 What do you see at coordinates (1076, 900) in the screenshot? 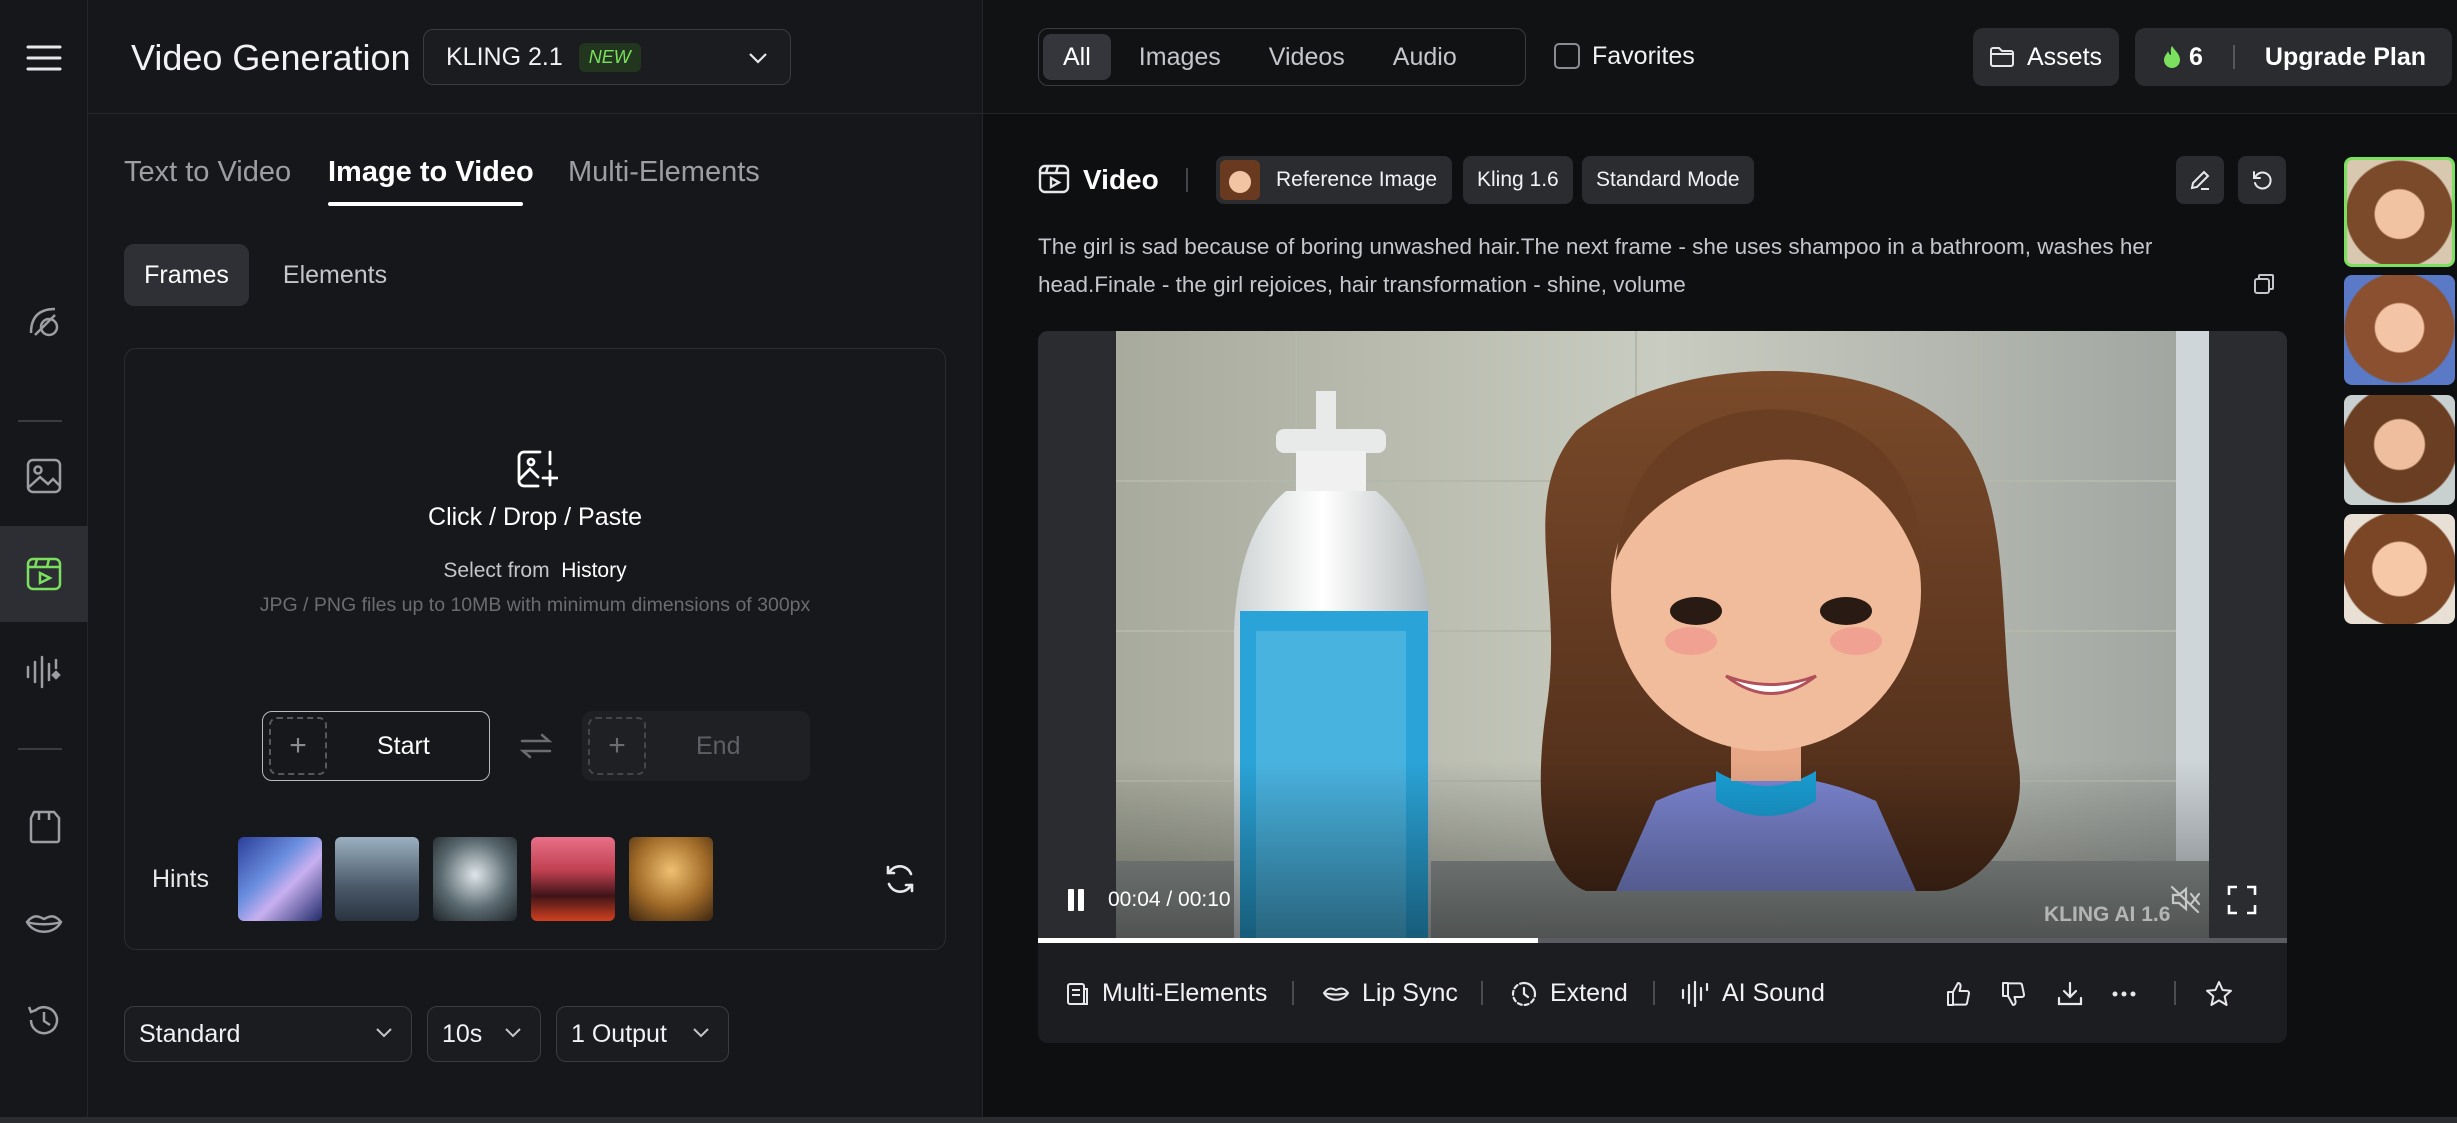
I see `pause-icon` at bounding box center [1076, 900].